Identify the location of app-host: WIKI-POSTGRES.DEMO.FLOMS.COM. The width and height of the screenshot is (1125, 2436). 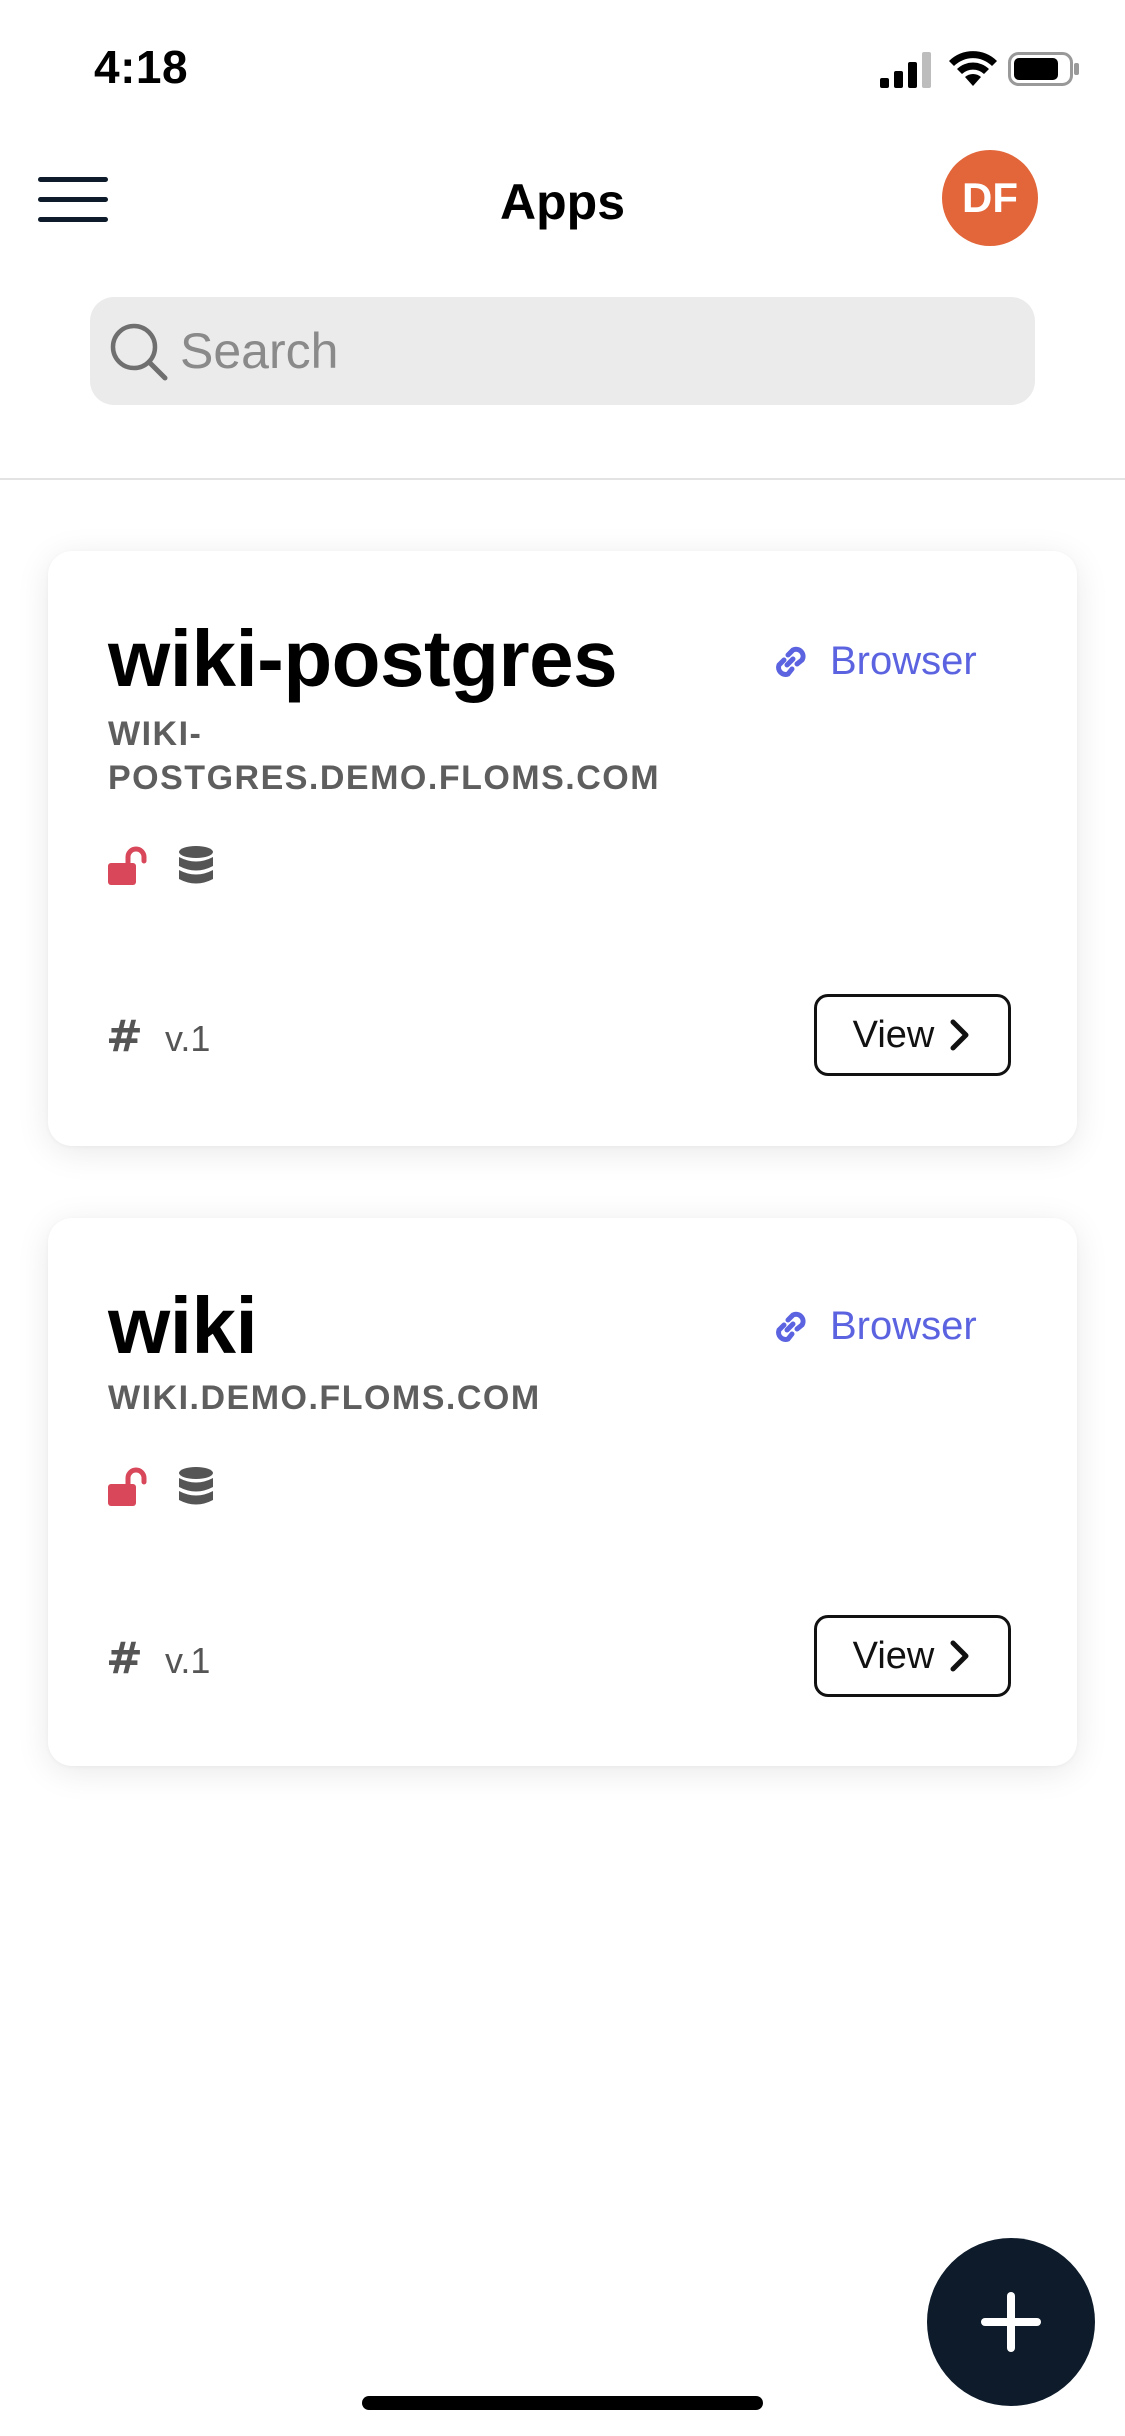
(384, 756).